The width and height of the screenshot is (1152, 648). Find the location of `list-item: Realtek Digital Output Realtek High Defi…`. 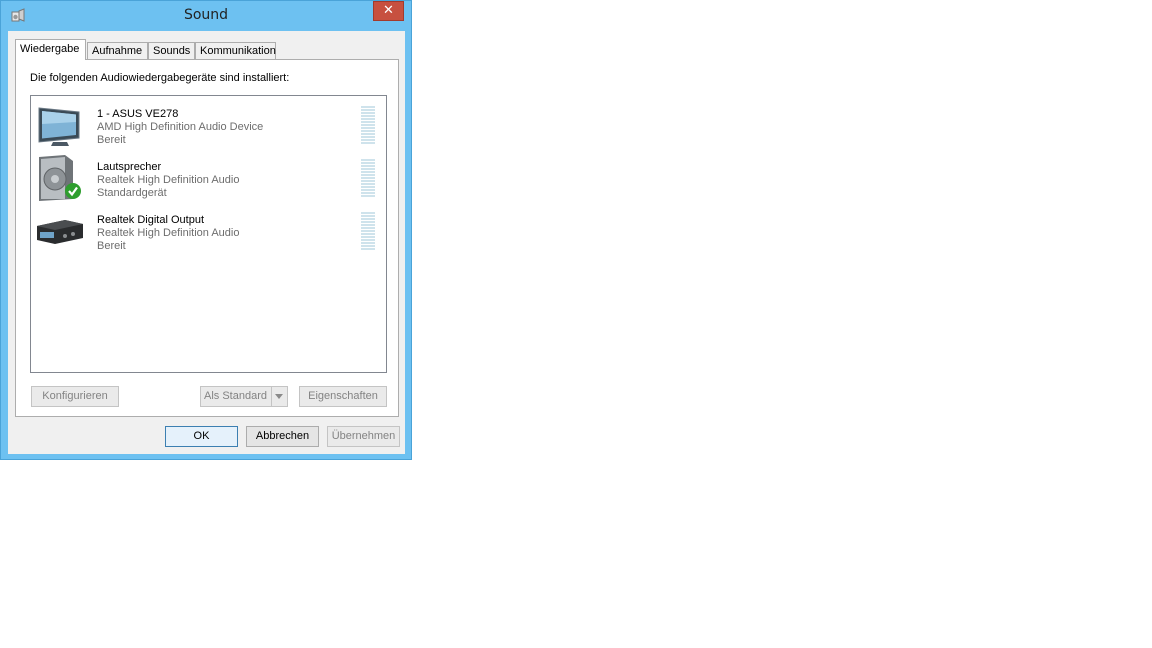

list-item: Realtek Digital Output Realtek High Defi… is located at coordinates (208, 231).